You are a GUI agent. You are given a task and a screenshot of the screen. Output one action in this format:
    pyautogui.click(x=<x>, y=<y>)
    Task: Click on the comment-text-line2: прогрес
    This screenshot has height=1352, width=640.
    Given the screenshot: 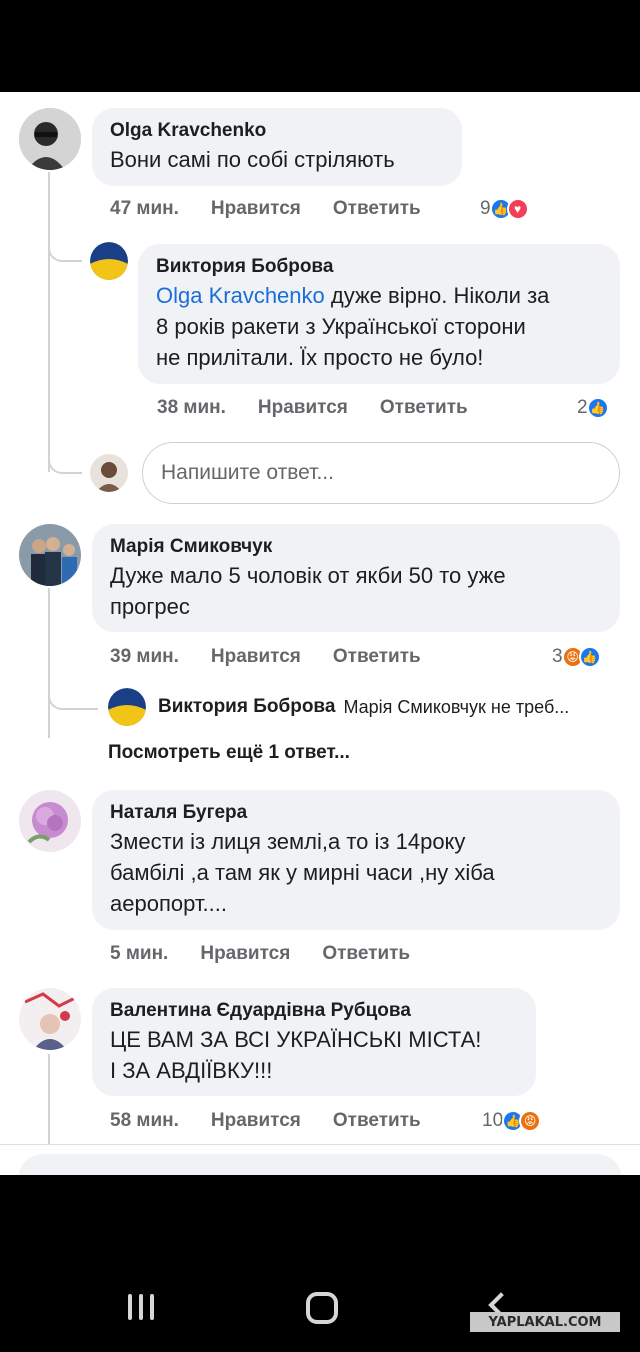 What is the action you would take?
    pyautogui.click(x=150, y=606)
    